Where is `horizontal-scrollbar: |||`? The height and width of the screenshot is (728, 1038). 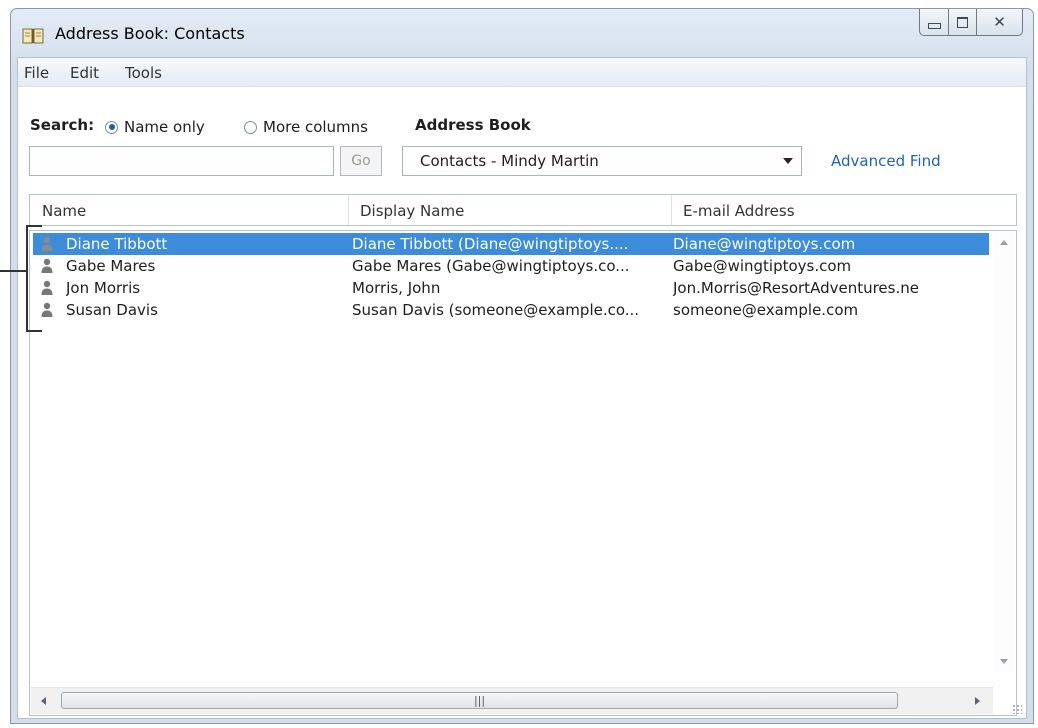
horizontal-scrollbar: ||| is located at coordinates (512, 700).